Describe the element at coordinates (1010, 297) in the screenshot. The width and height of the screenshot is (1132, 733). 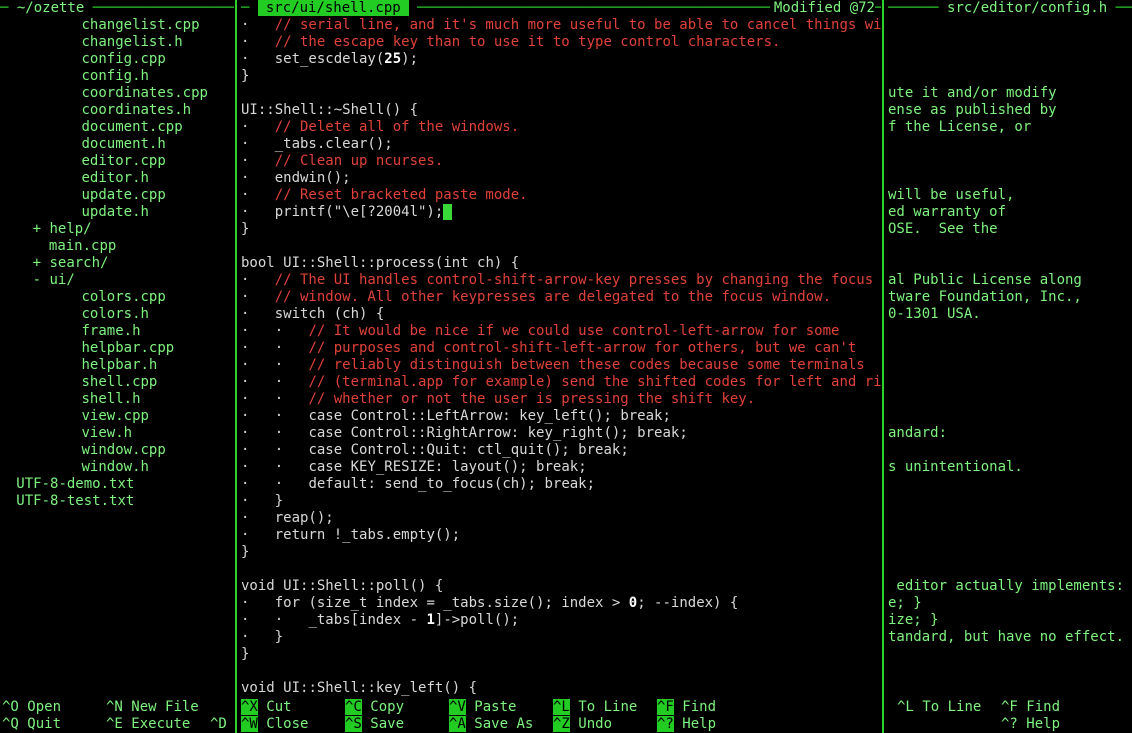
I see `secondary-code-line: tware Foundation, Inc.,` at that location.